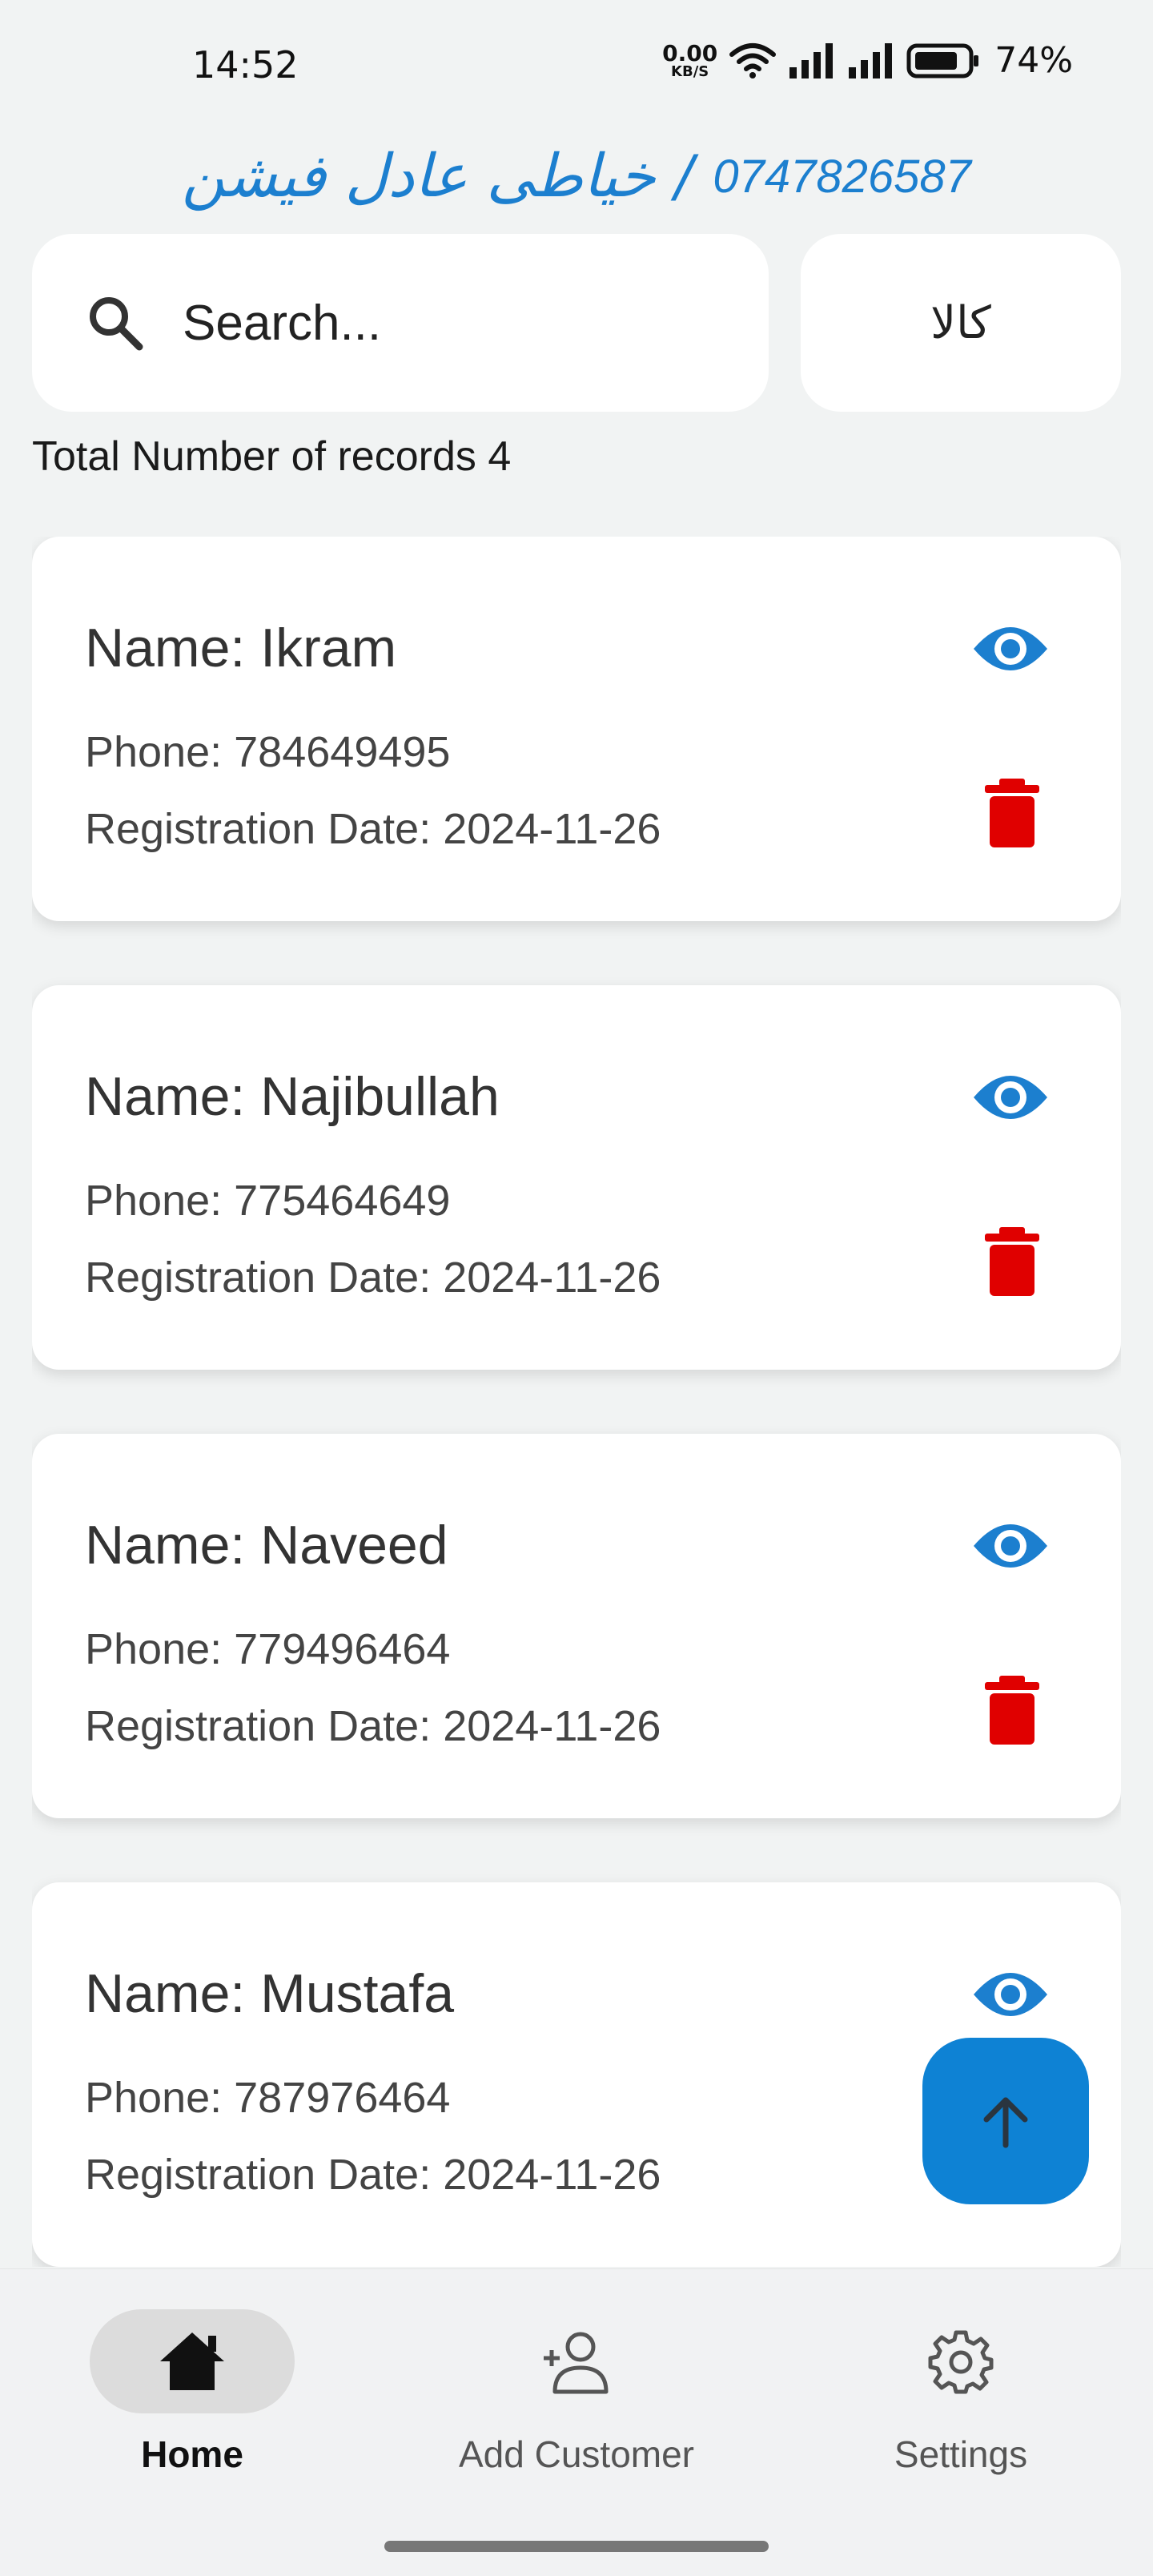  What do you see at coordinates (272, 456) in the screenshot?
I see `record-count: Total Number of records 4` at bounding box center [272, 456].